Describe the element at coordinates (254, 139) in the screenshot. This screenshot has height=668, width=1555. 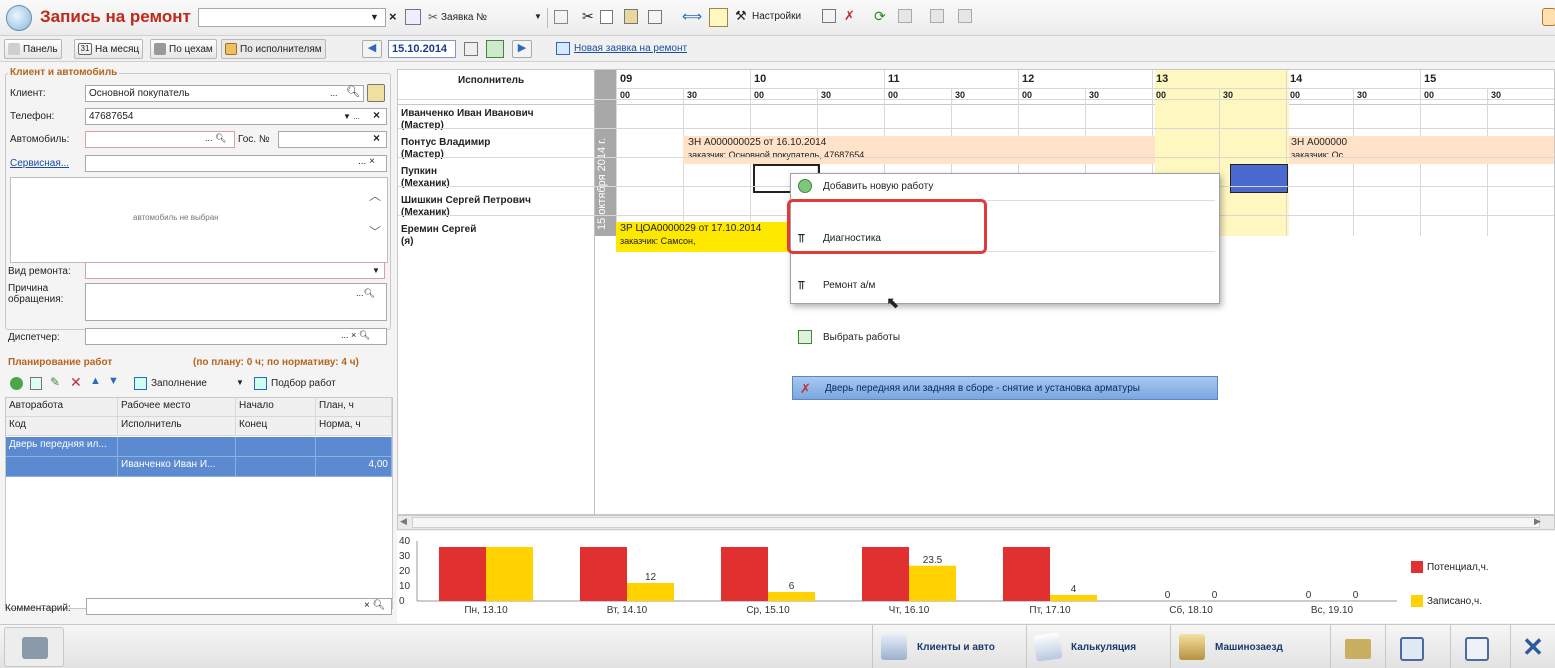
I see `plate-label: Гос. №` at that location.